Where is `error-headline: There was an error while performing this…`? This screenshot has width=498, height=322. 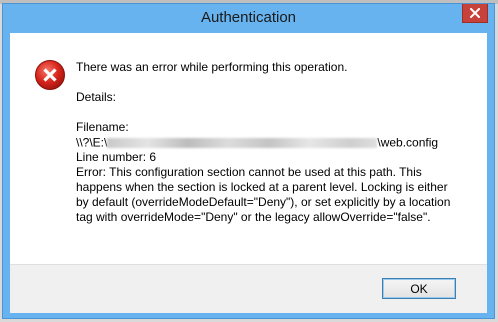
error-headline: There was an error while performing this… is located at coordinates (212, 67).